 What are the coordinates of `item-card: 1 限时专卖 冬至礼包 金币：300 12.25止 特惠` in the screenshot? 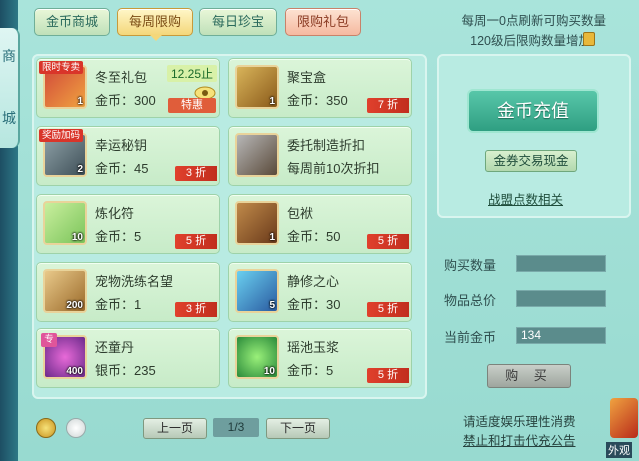 It's located at (128, 88).